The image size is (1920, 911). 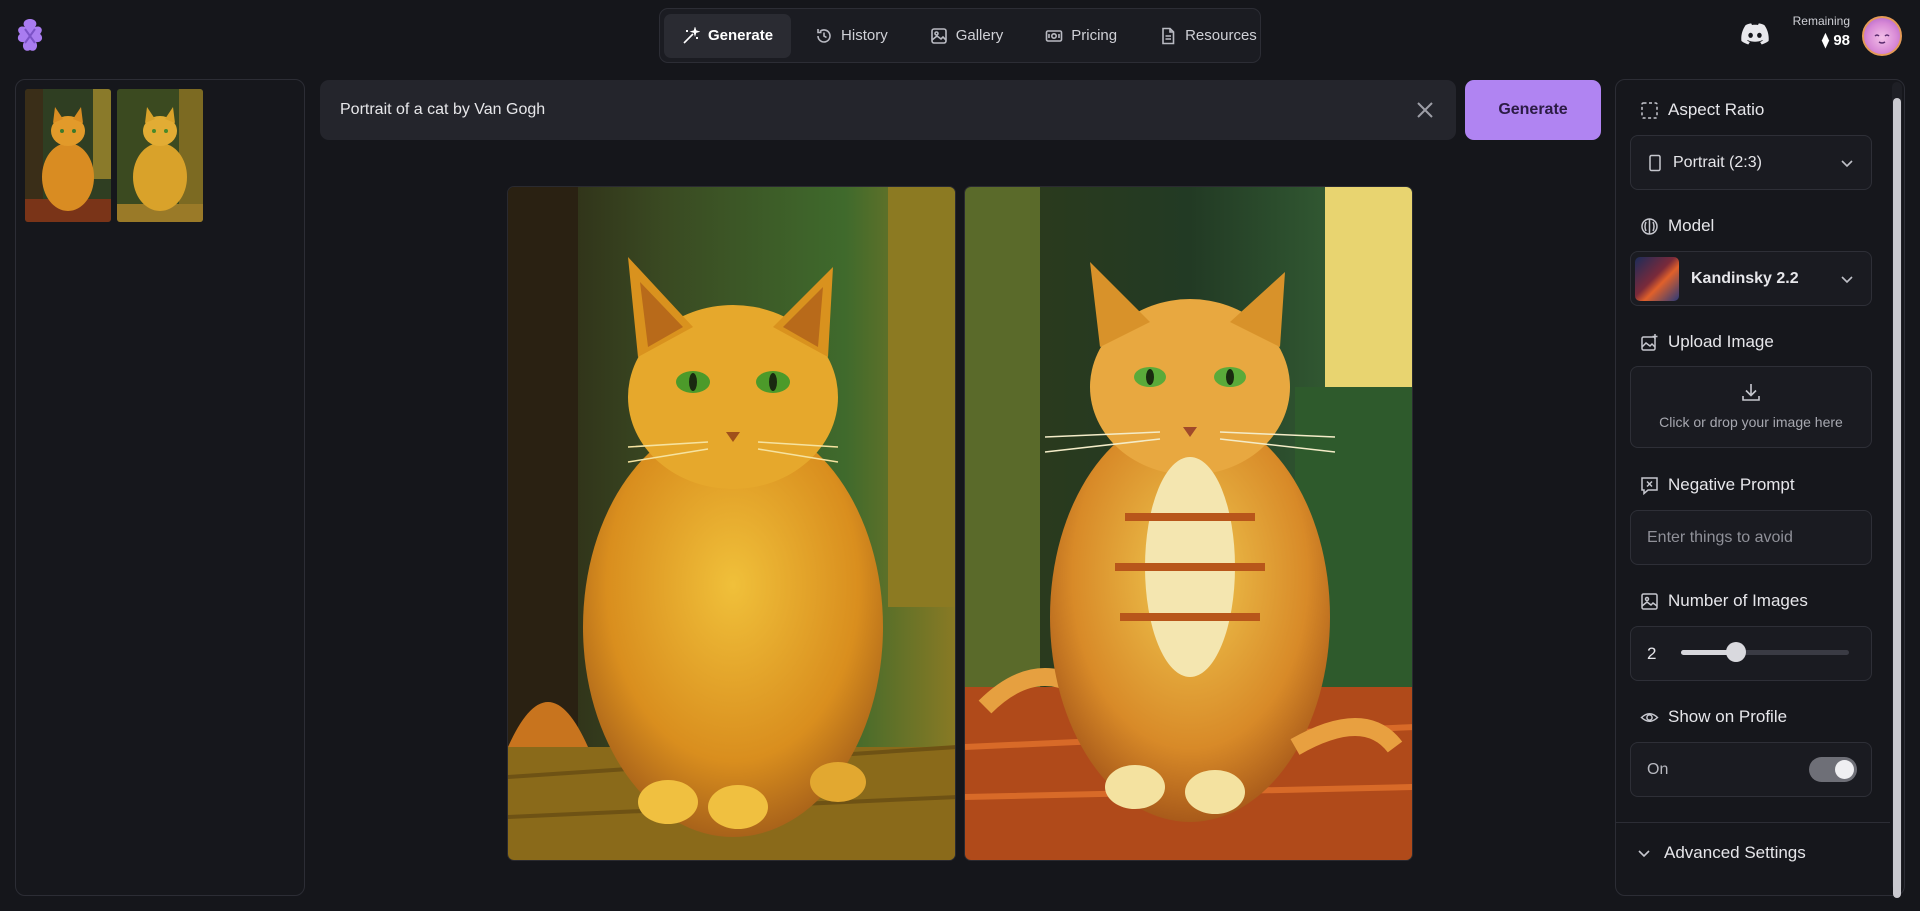 I want to click on tab-generate: Generate, so click(x=728, y=35).